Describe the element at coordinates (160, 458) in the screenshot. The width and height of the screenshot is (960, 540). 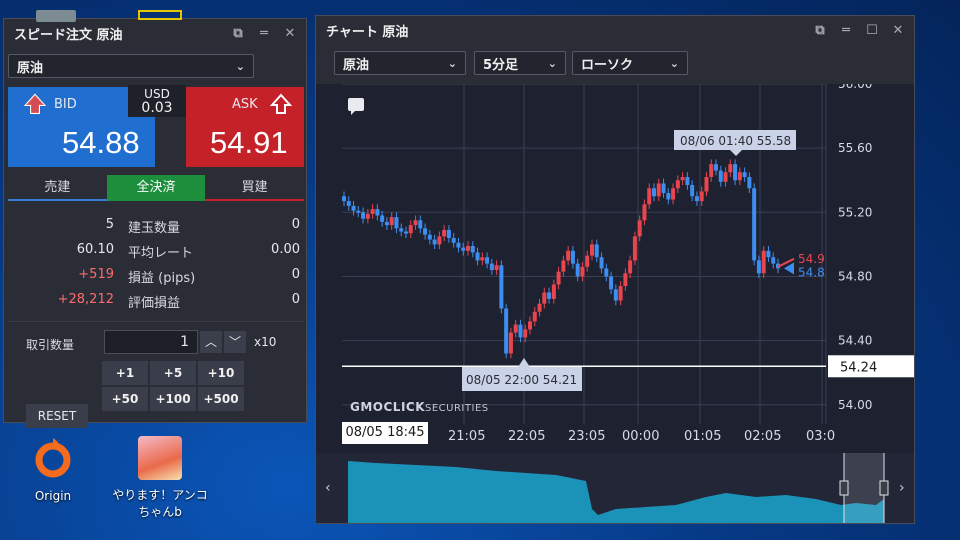
I see `game-icon` at that location.